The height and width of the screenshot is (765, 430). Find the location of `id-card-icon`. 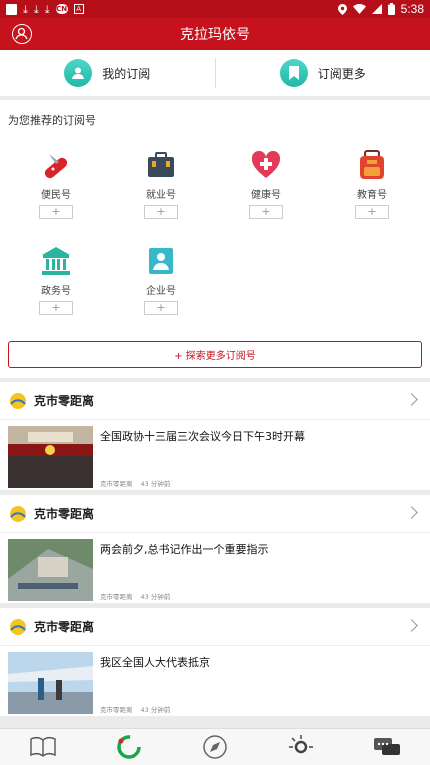

id-card-icon is located at coordinates (161, 261).